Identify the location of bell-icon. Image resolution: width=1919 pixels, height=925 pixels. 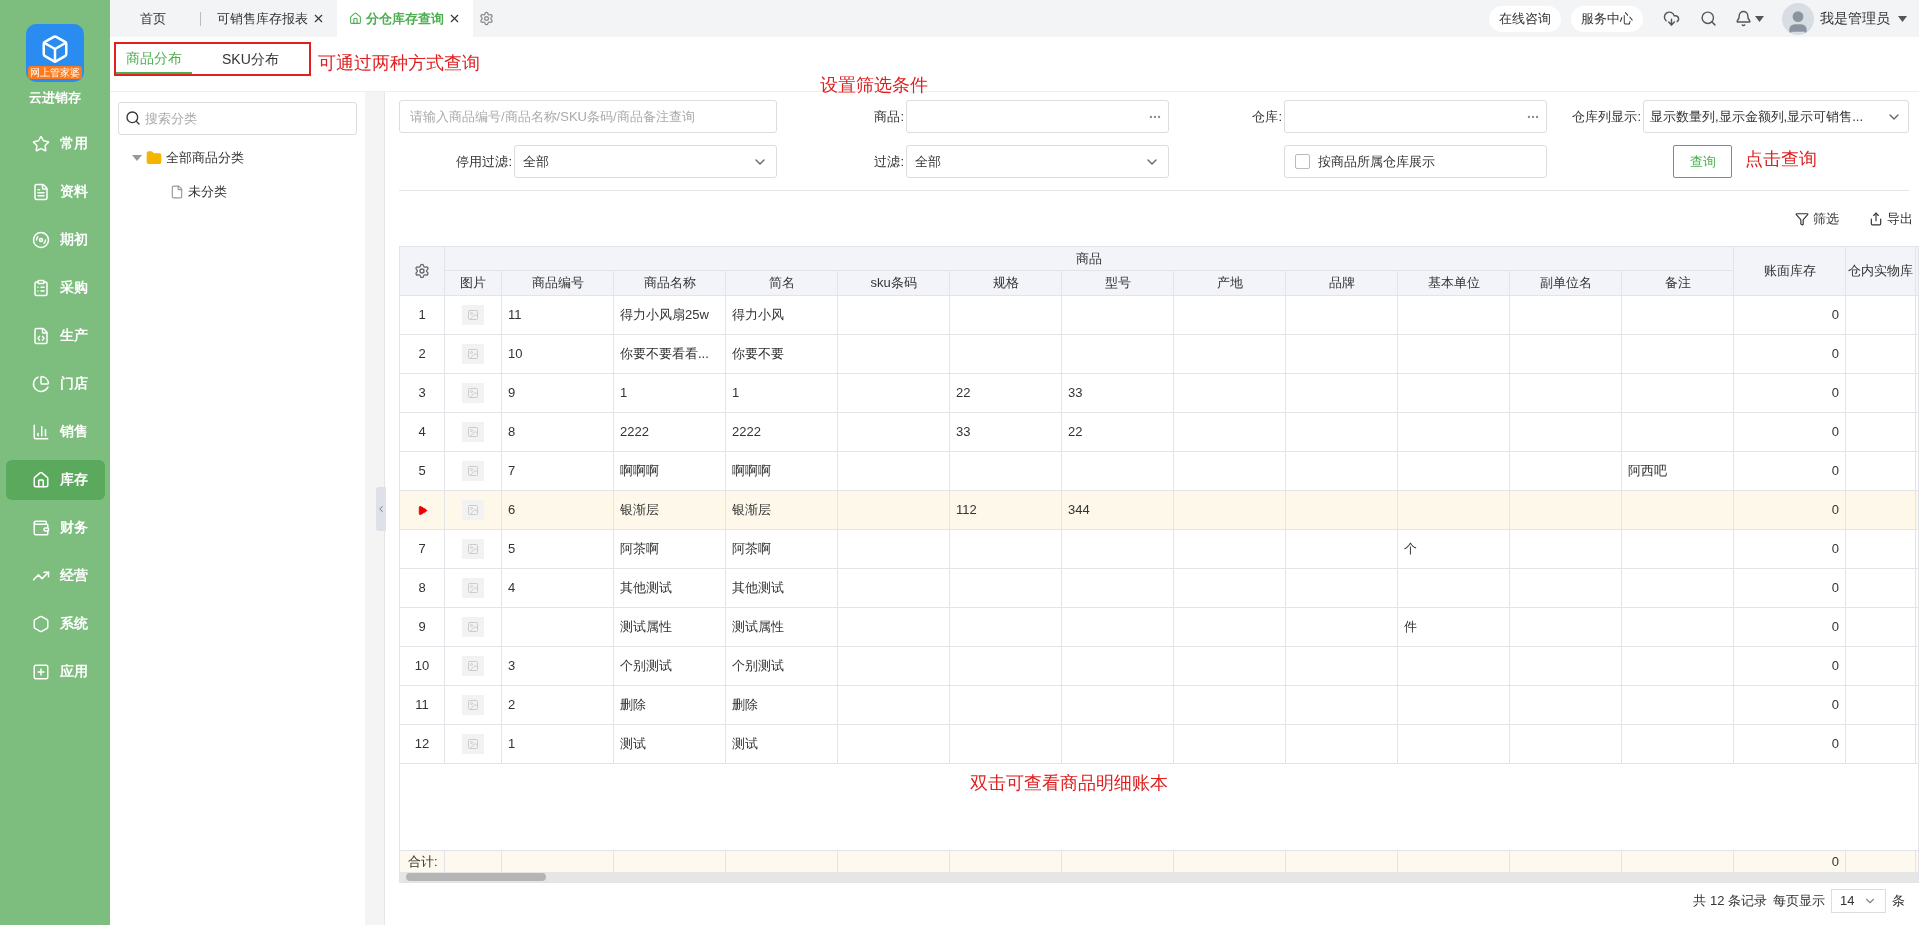
(1743, 18).